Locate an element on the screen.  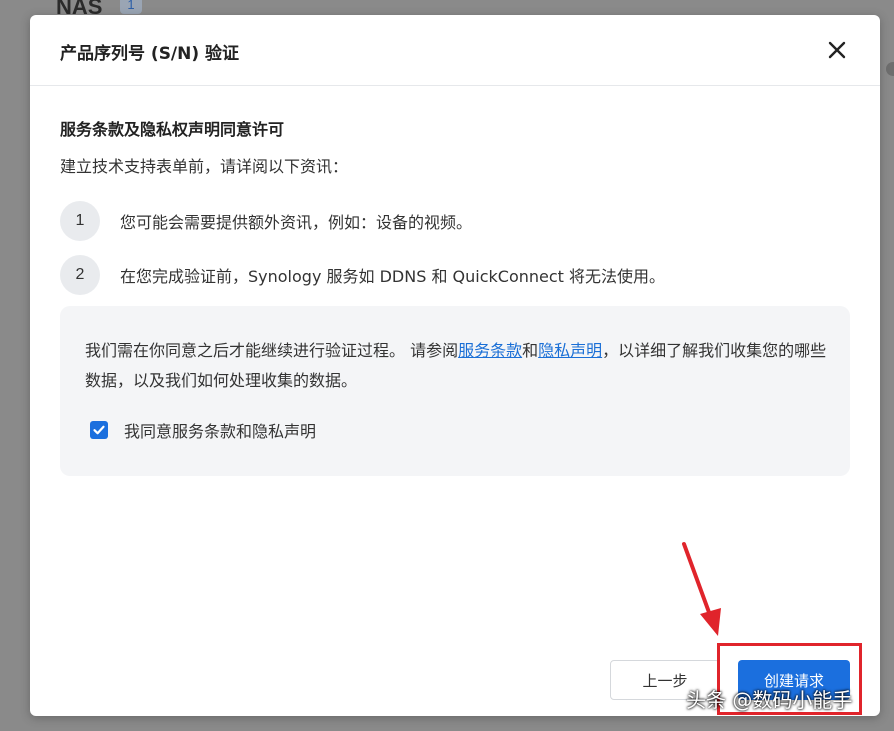
agree-checkbox is located at coordinates (99, 430).